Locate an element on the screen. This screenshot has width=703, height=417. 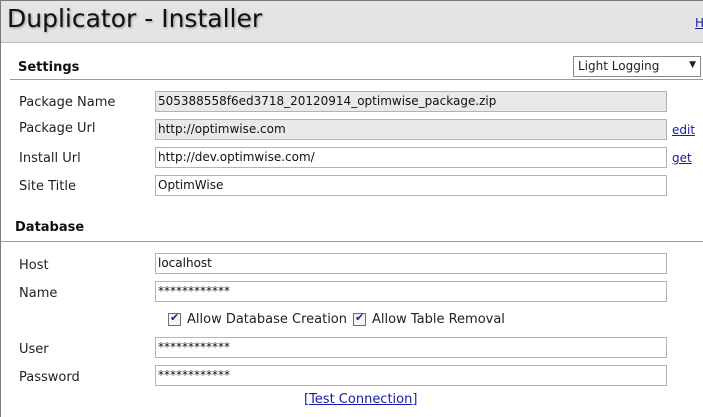
host-label: Host is located at coordinates (34, 265).